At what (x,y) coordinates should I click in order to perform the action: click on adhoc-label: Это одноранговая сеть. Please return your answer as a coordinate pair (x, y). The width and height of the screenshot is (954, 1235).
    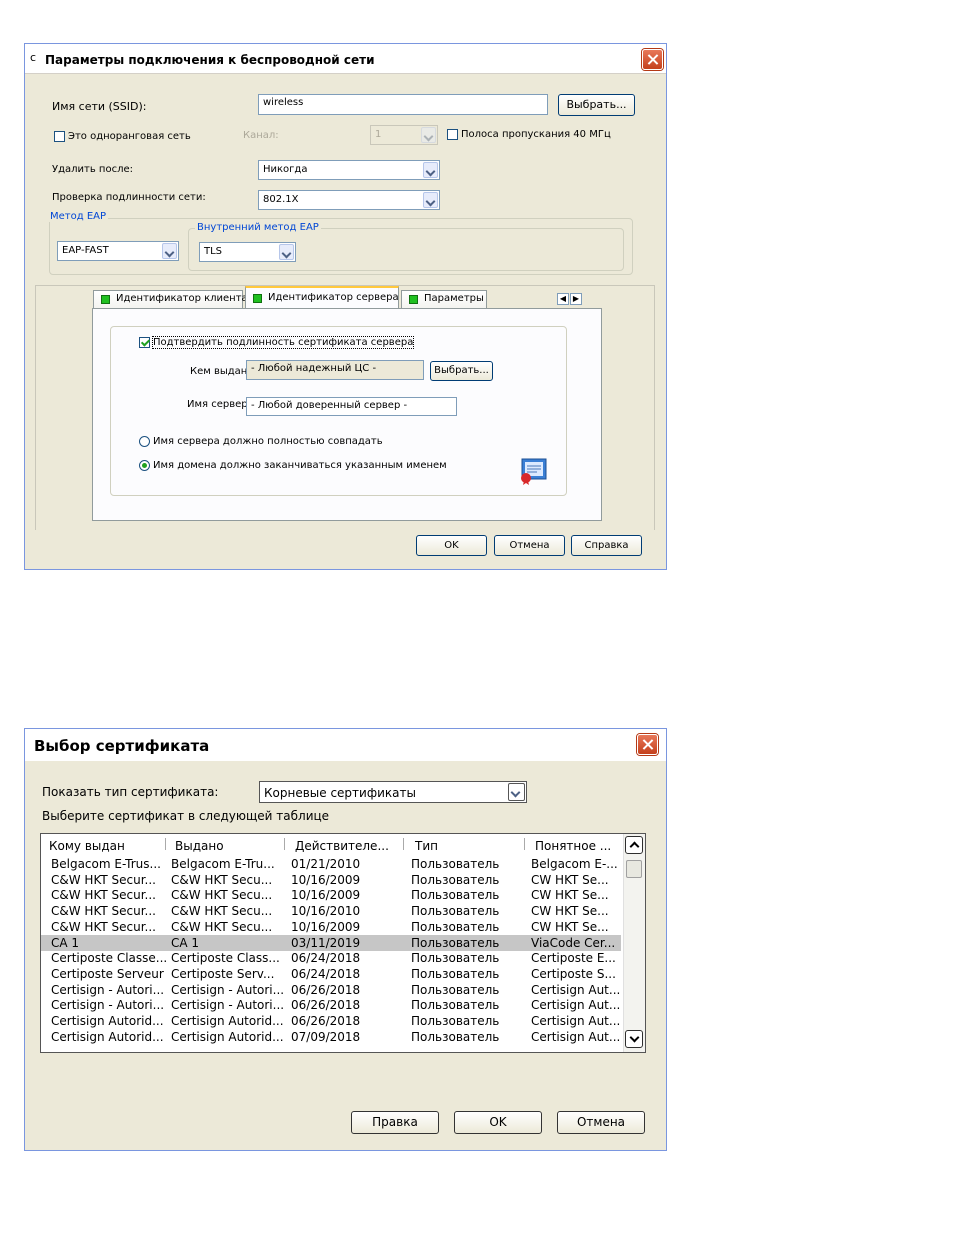
    Looking at the image, I should click on (129, 136).